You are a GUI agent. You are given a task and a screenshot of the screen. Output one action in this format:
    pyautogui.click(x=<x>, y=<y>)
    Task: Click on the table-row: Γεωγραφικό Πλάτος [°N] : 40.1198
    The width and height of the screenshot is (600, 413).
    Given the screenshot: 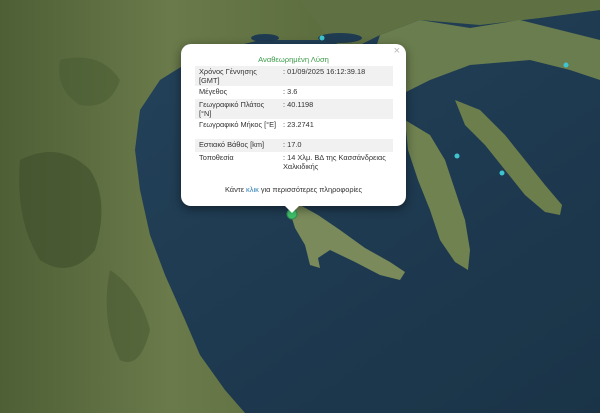 What is the action you would take?
    pyautogui.click(x=294, y=109)
    